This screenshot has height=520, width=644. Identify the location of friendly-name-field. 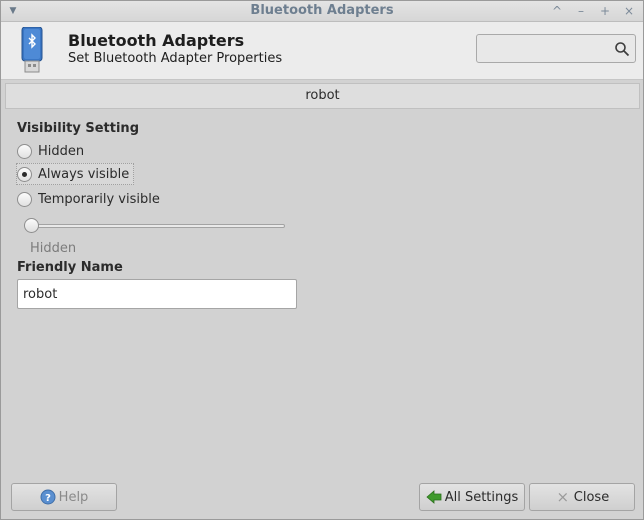
(157, 294).